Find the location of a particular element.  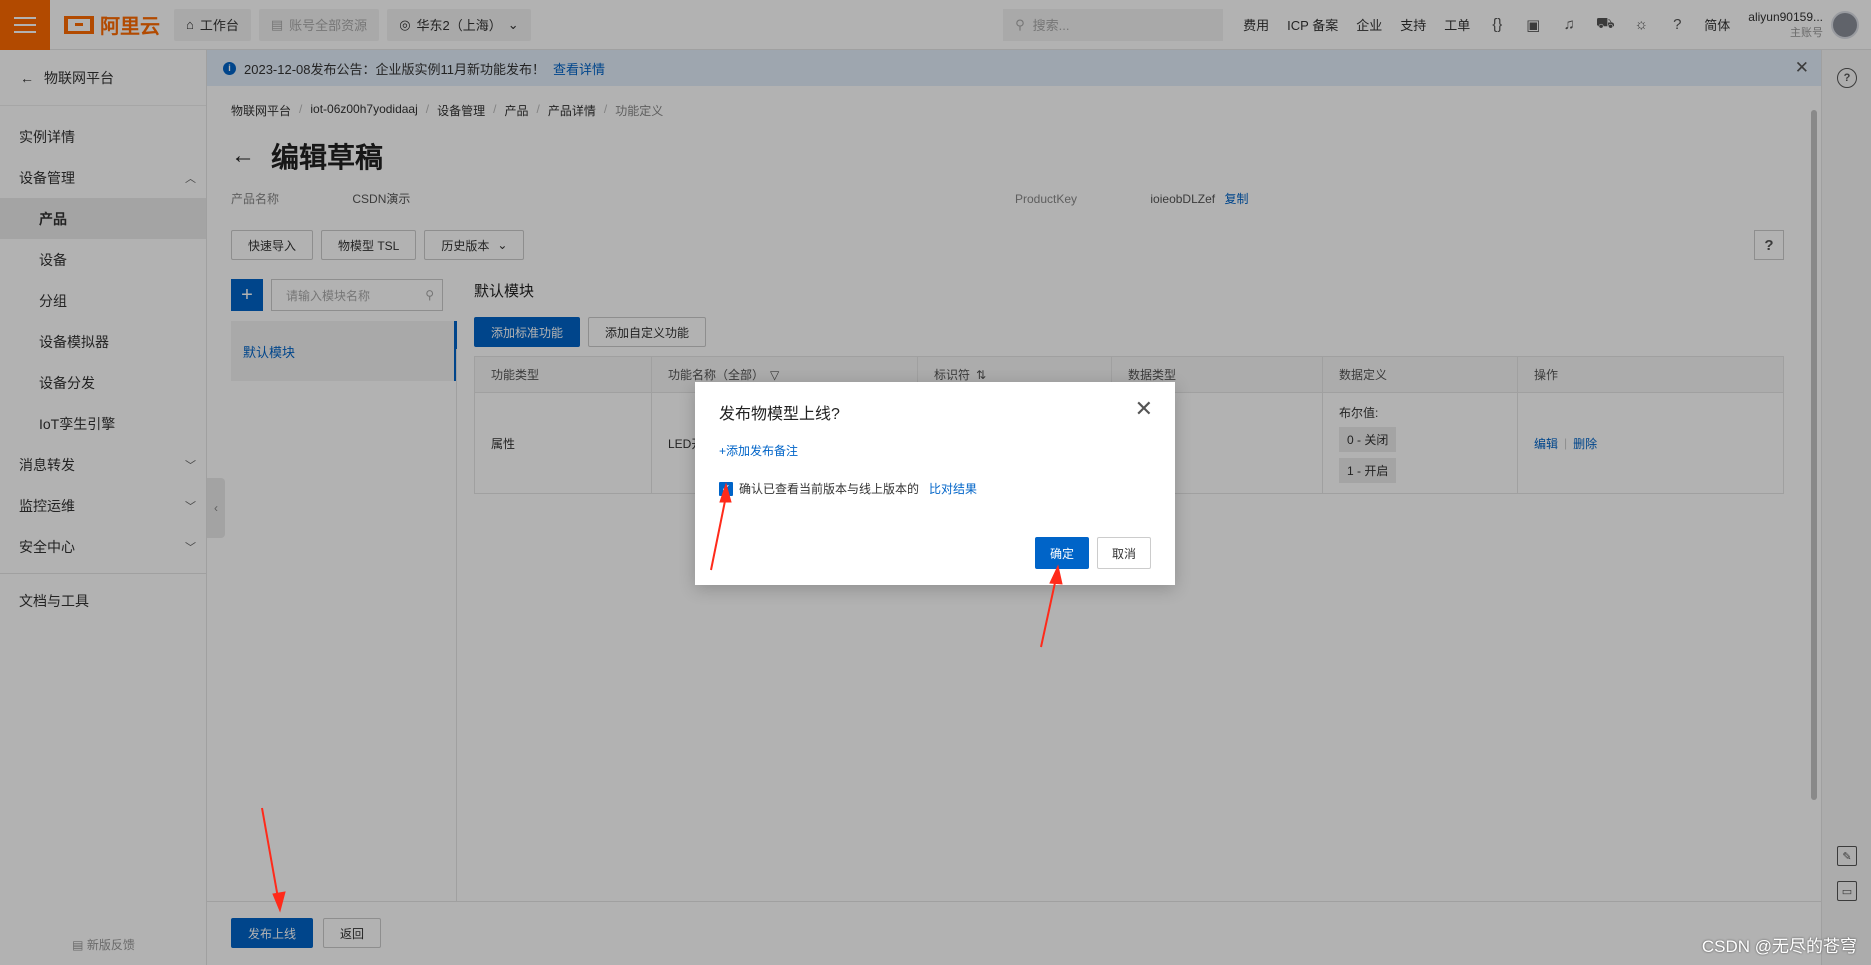

dialog-title: 发布物模型上线? is located at coordinates (779, 414).